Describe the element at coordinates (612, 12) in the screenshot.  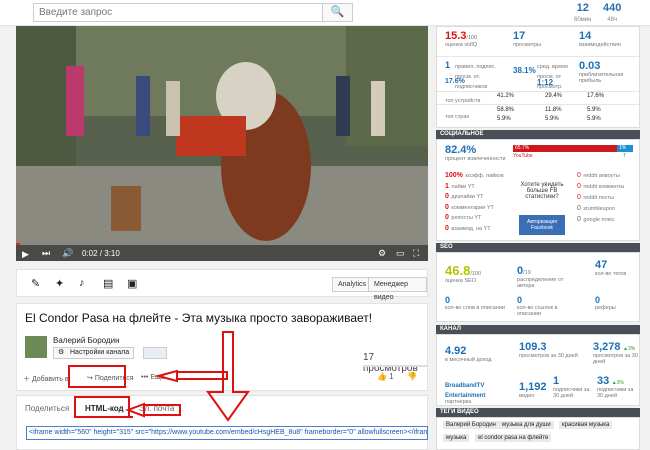
I see `stat-48h: 440 48ч` at that location.